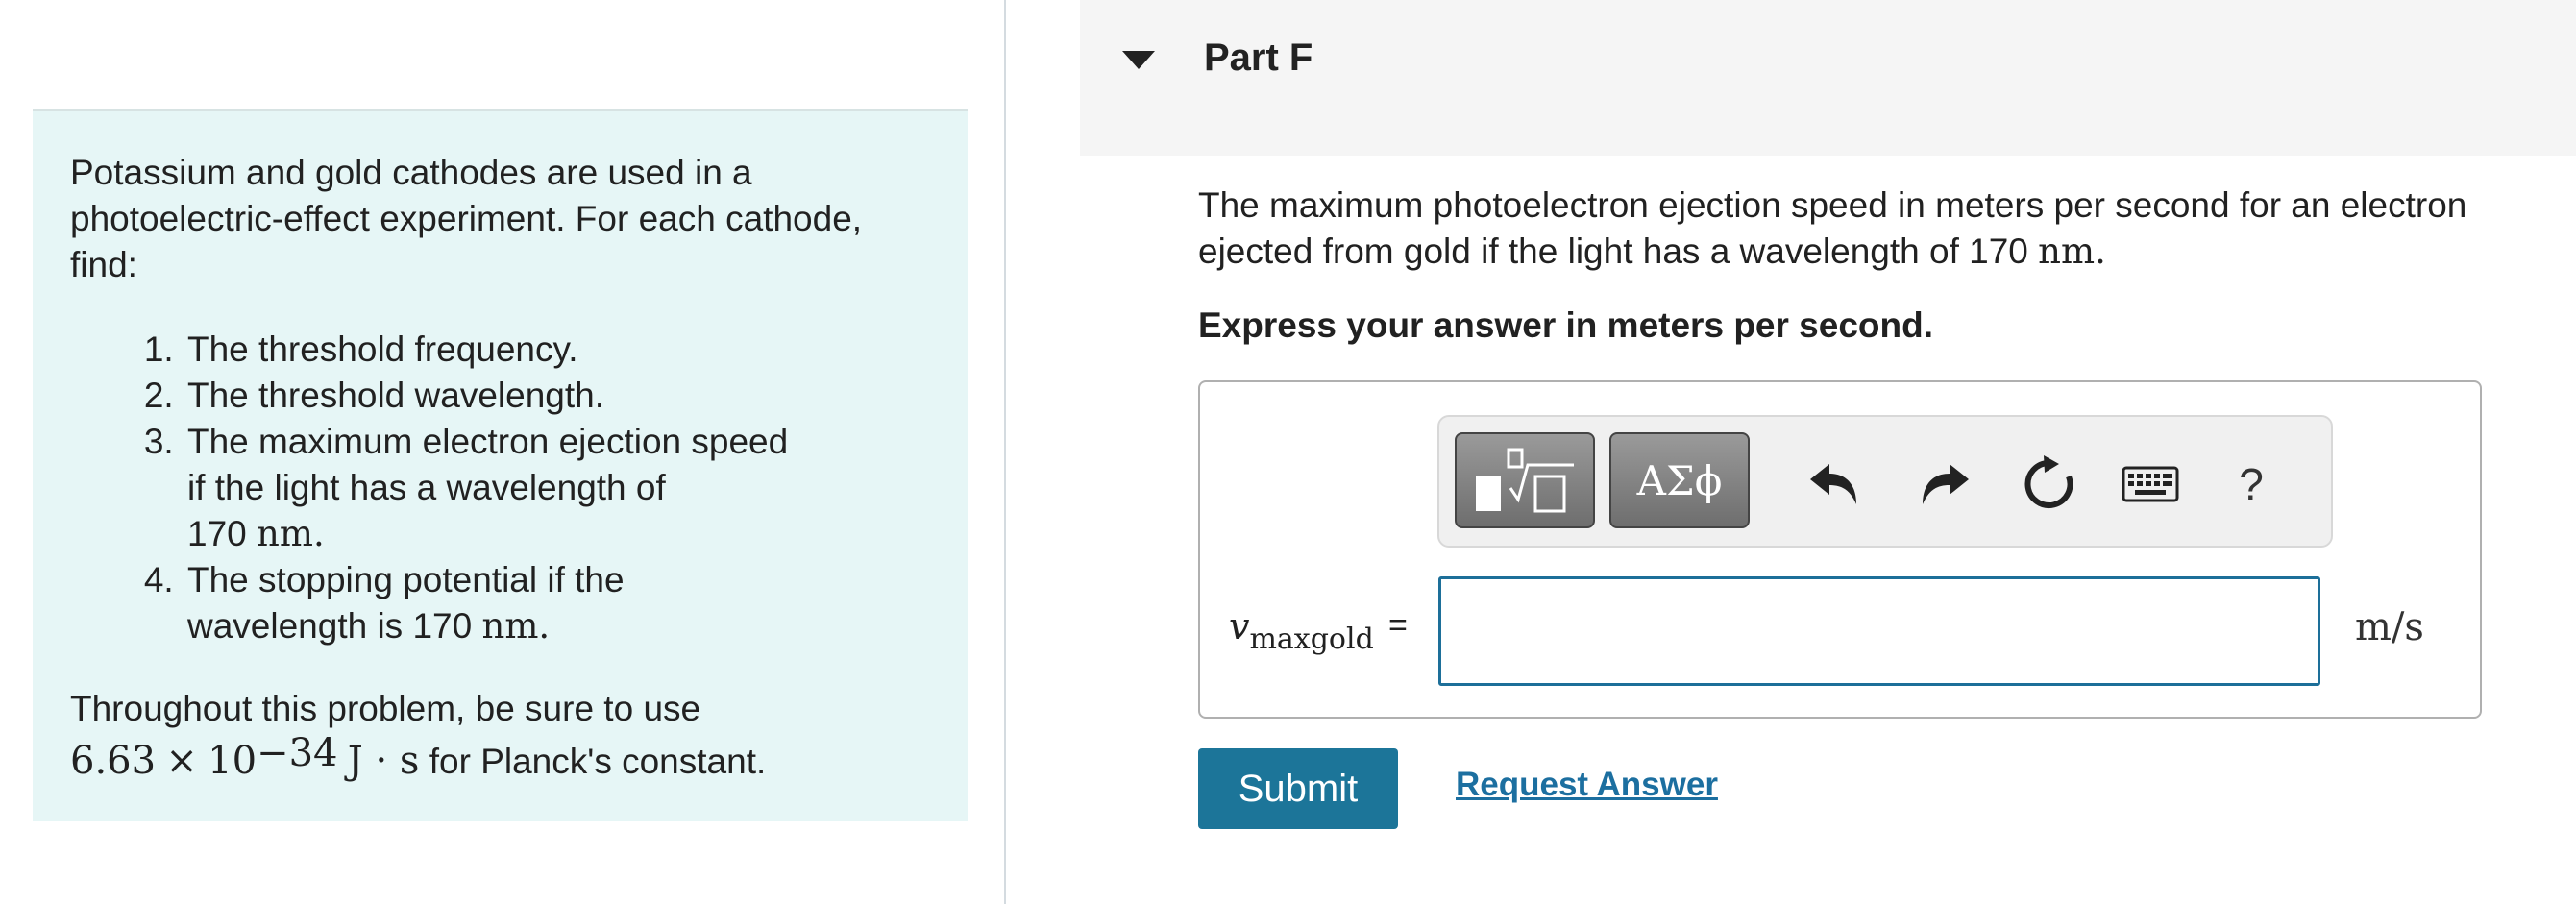 The width and height of the screenshot is (2576, 904). I want to click on templates-button, so click(1525, 480).